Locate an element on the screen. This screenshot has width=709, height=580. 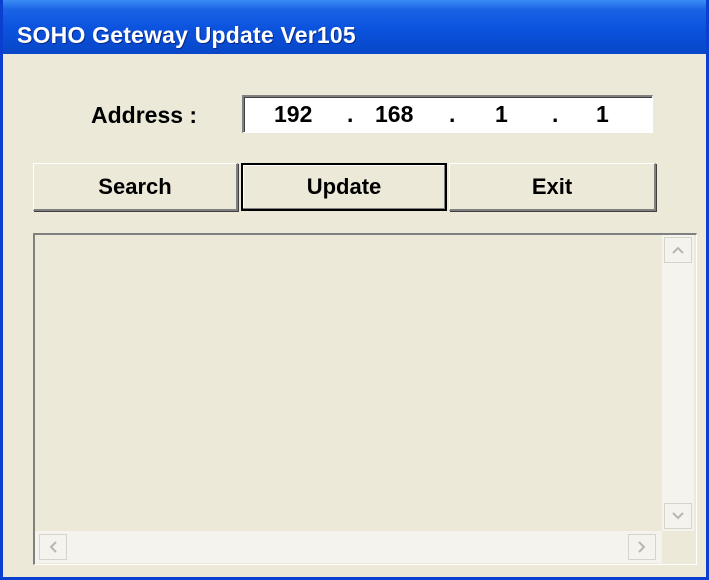
window-title: SOHO Geteway Update Ver105 is located at coordinates (186, 35).